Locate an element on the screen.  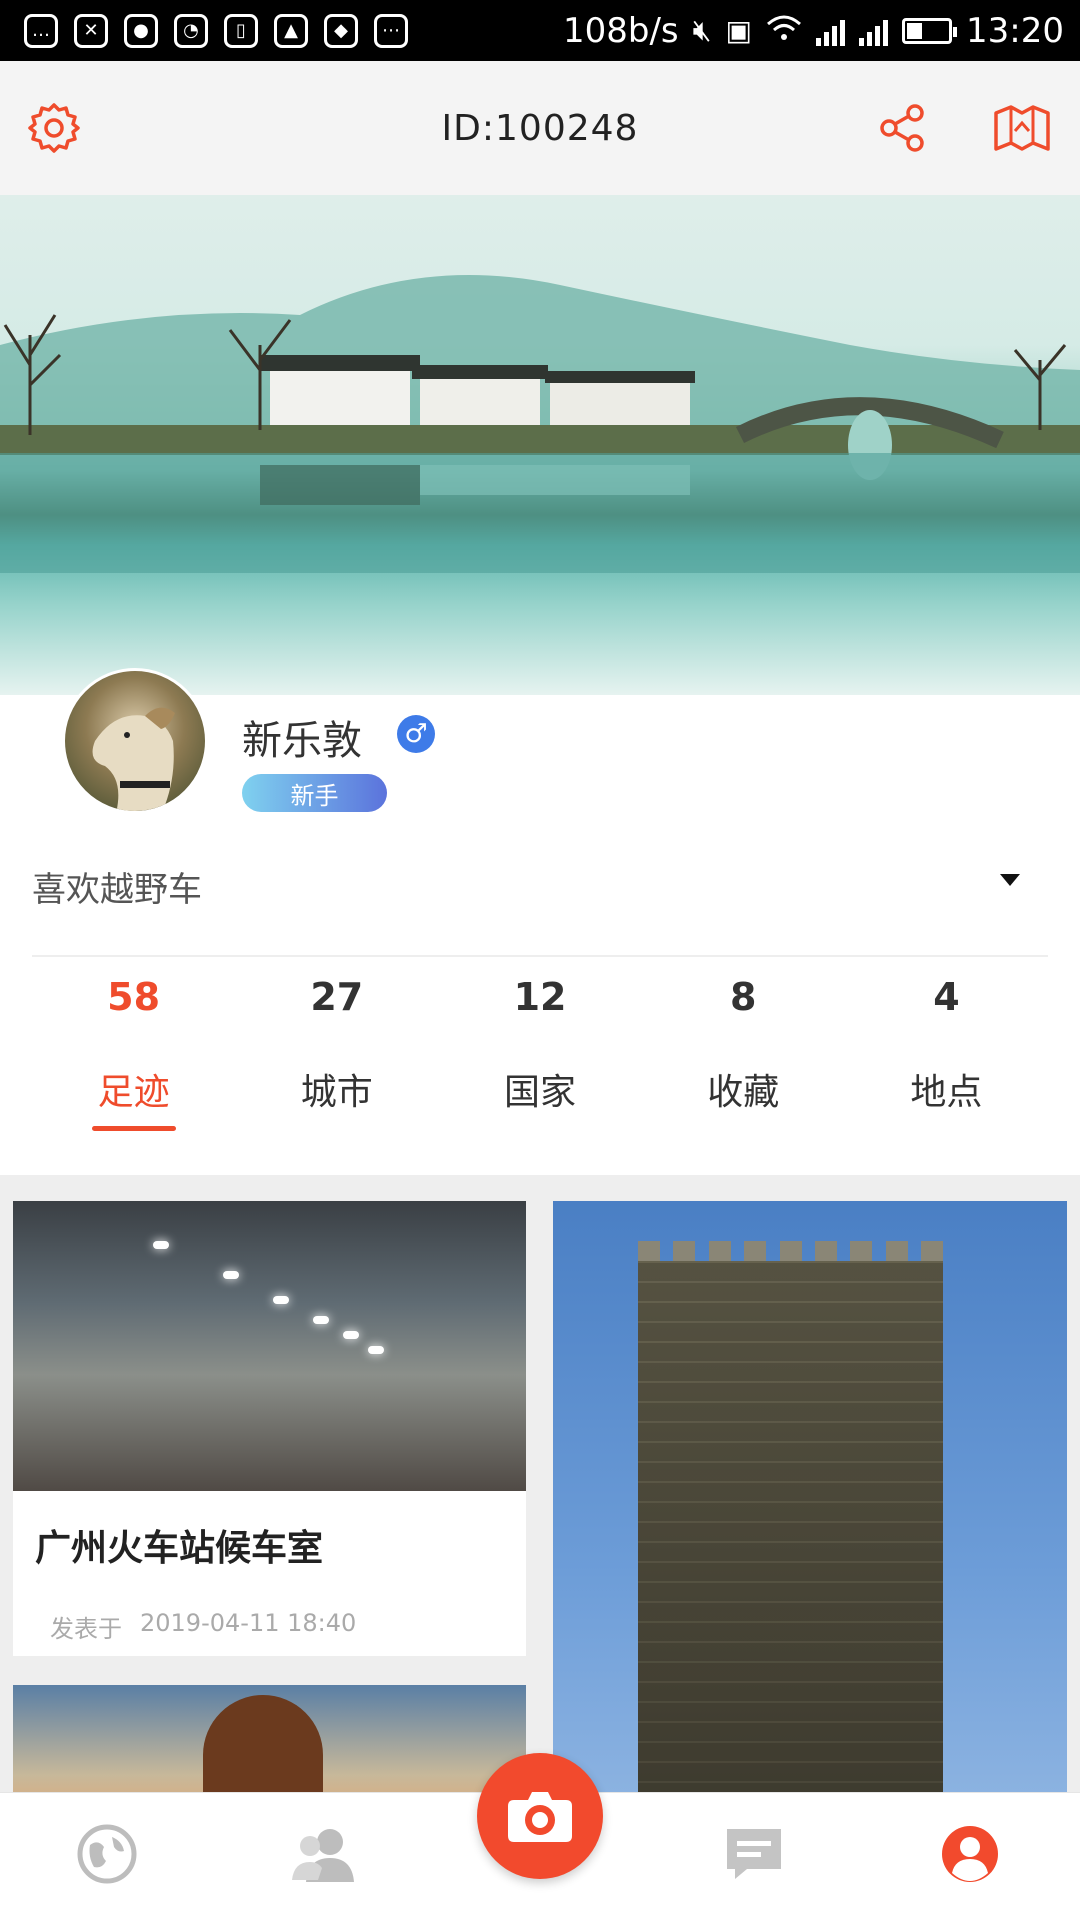
stone-tower is located at coordinates (790, 1530).